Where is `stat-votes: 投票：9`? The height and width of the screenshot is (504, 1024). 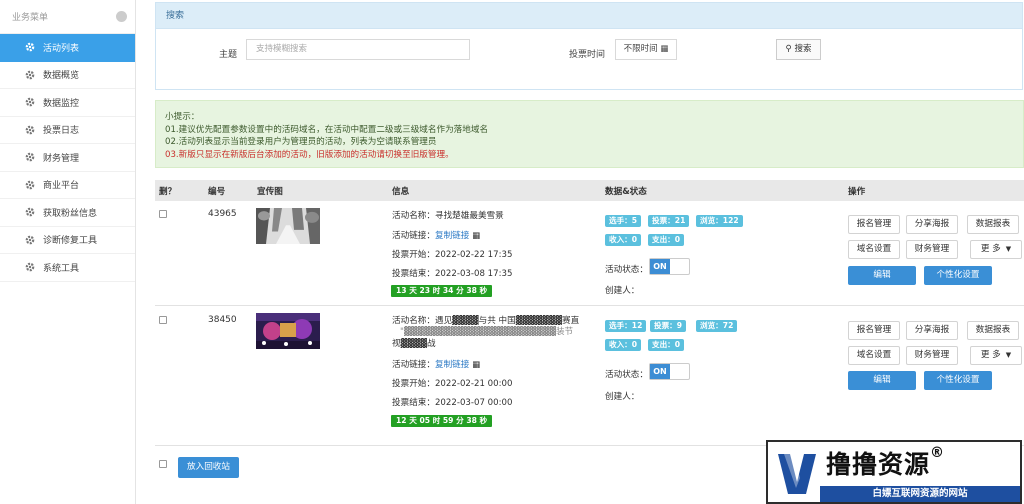
stat-votes: 投票：9 is located at coordinates (668, 326).